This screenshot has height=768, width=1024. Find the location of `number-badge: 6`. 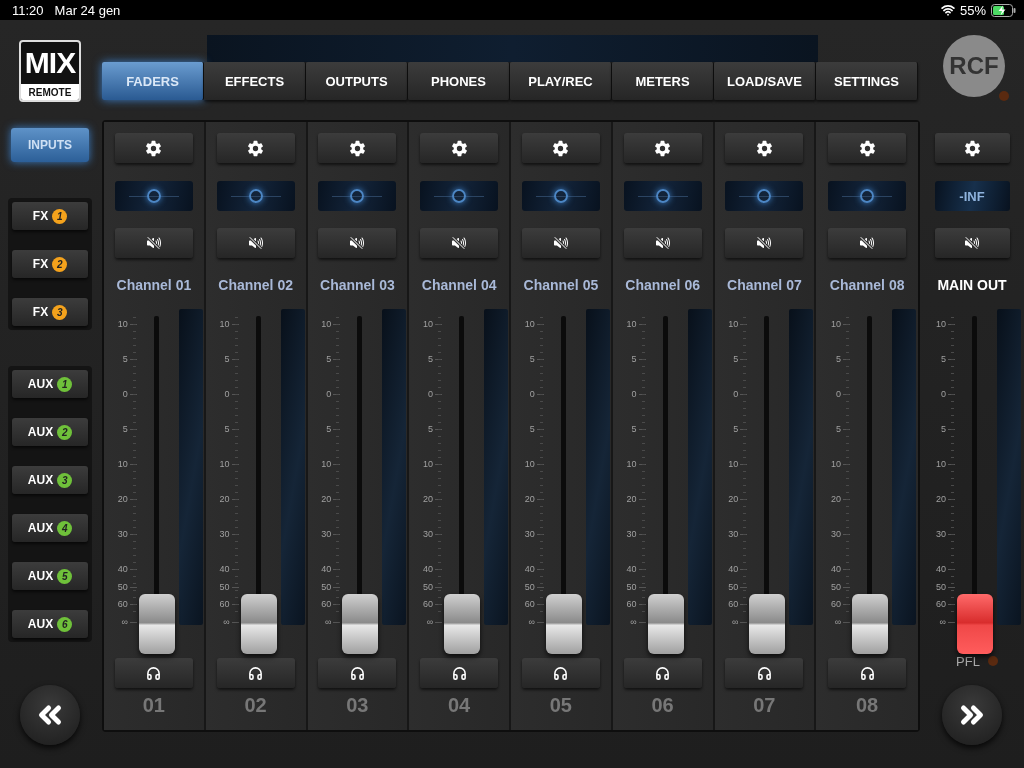

number-badge: 6 is located at coordinates (65, 624).